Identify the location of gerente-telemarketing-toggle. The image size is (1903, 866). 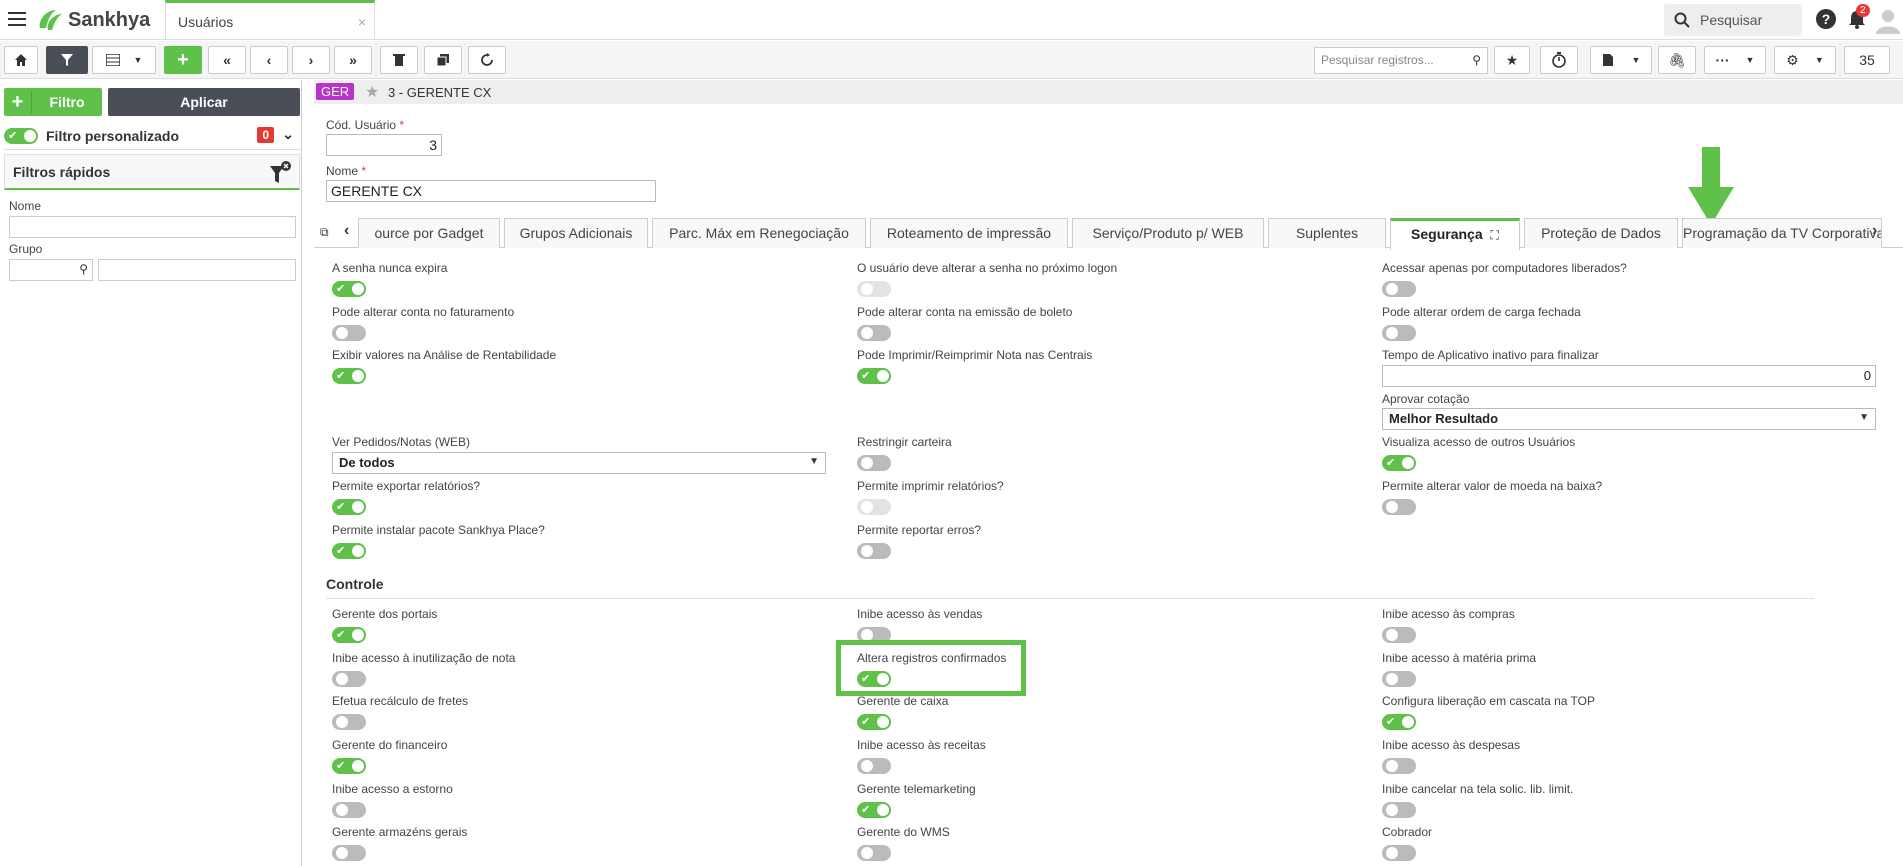
(874, 810).